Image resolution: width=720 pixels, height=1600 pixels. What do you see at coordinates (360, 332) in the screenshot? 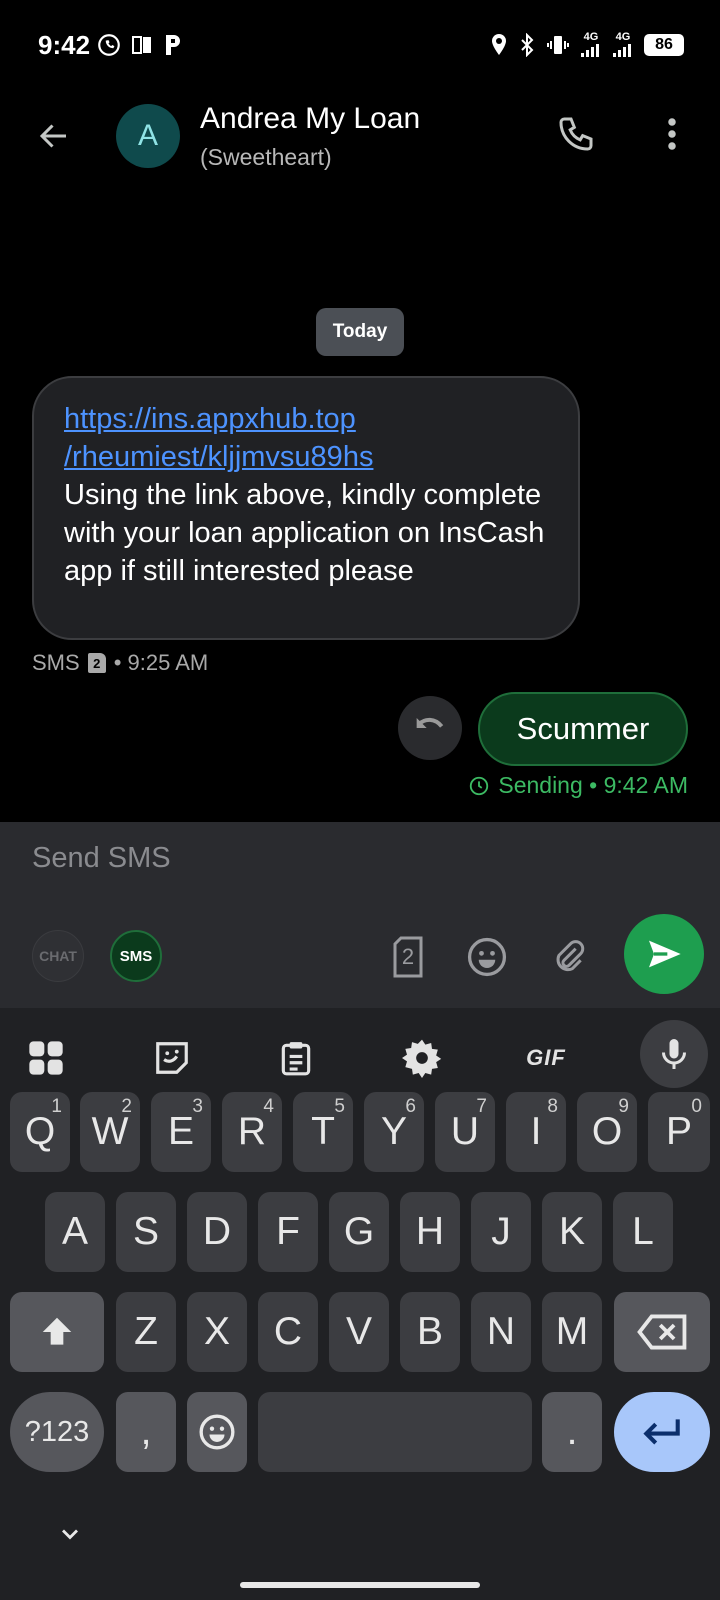
I see `date-chip: Today` at bounding box center [360, 332].